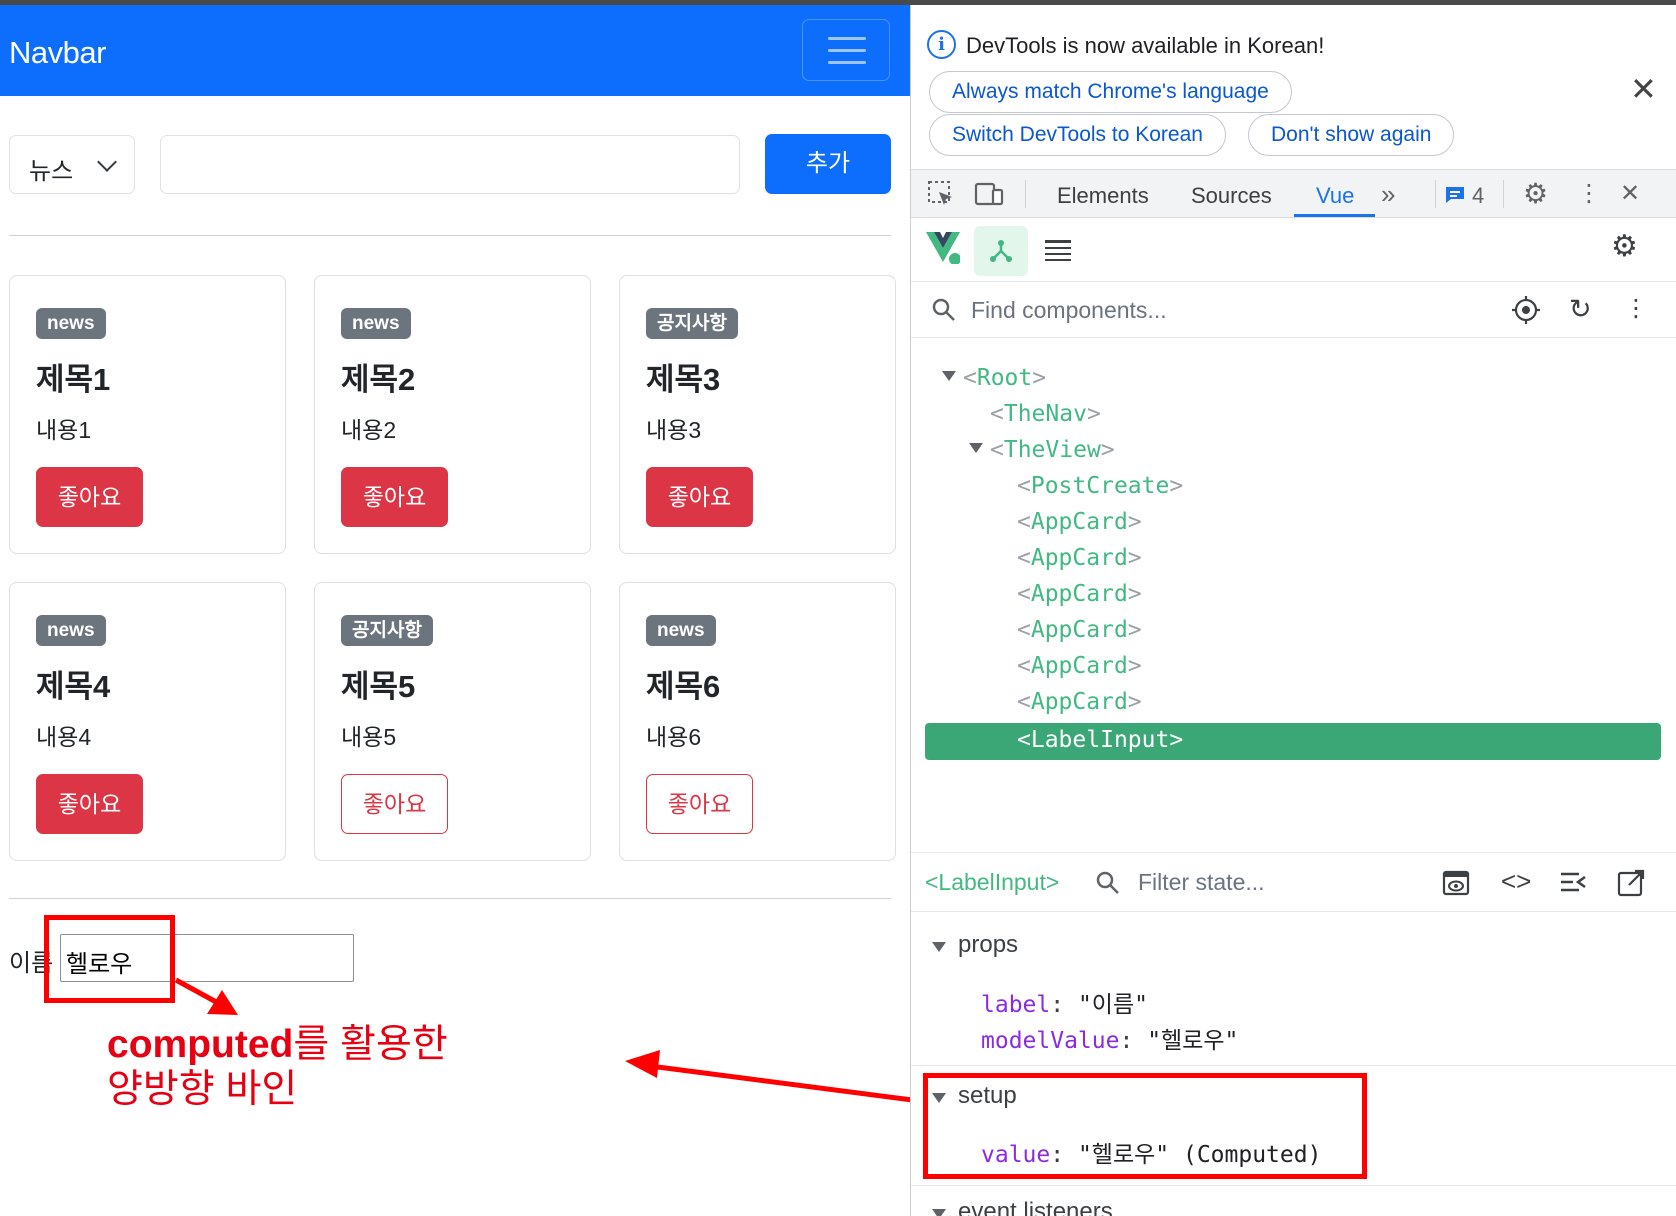 Image resolution: width=1676 pixels, height=1216 pixels. I want to click on card-content: 내용2, so click(369, 430).